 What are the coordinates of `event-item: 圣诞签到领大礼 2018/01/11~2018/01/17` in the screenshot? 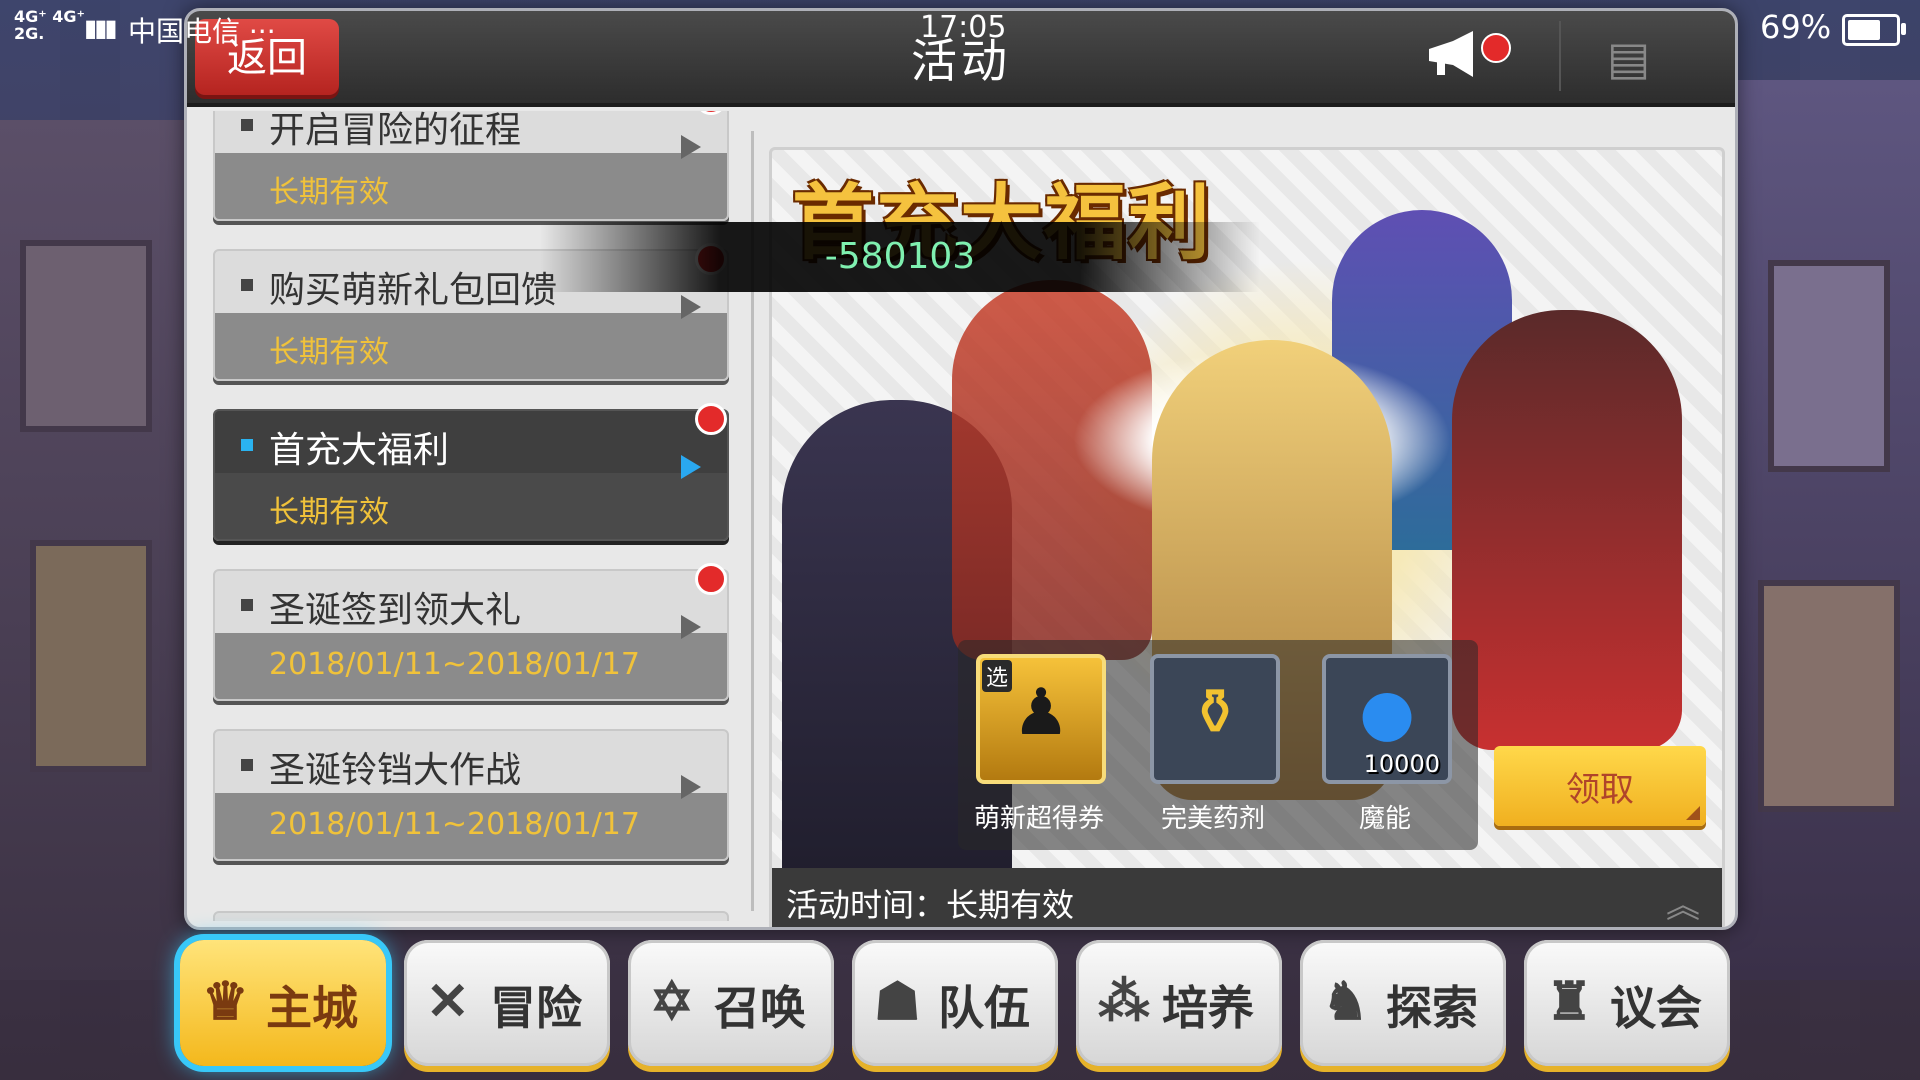 It's located at (471, 632).